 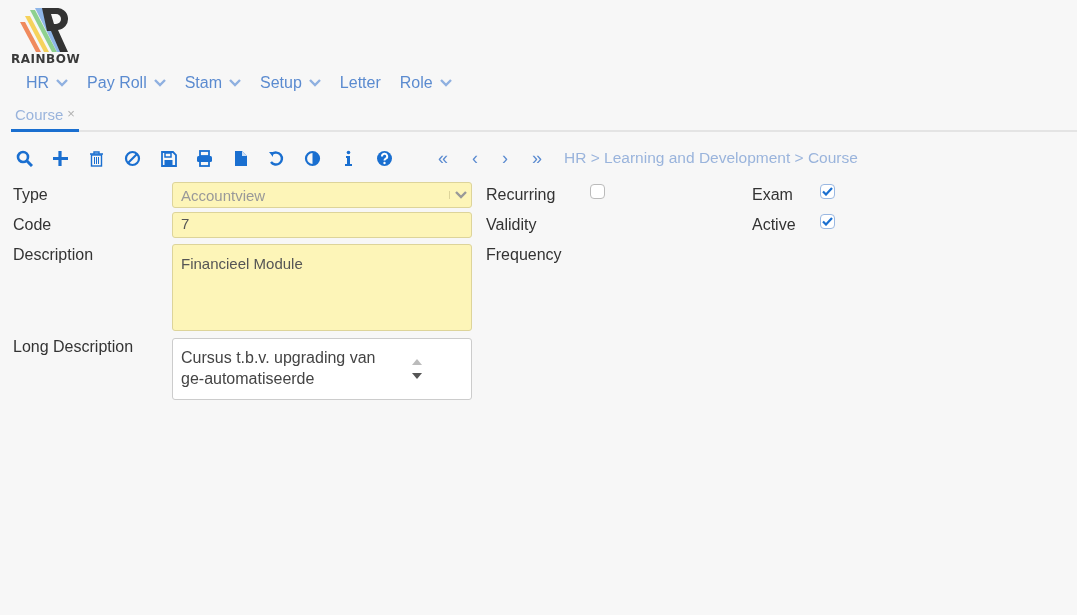 What do you see at coordinates (537, 158) in the screenshot?
I see `nav-button: »` at bounding box center [537, 158].